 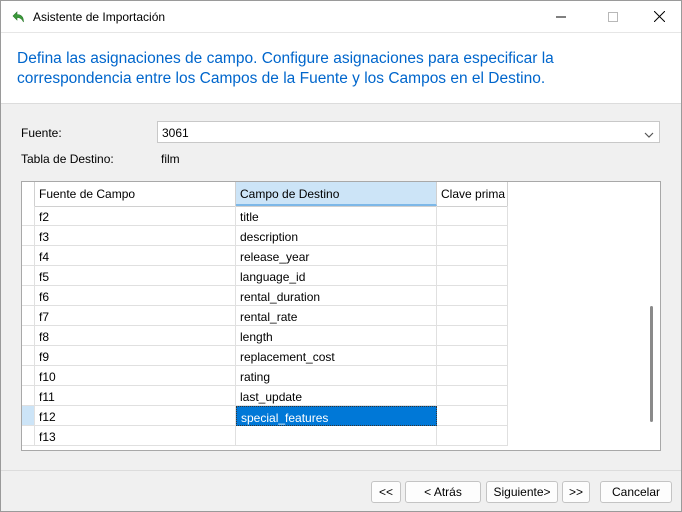 What do you see at coordinates (41, 133) in the screenshot?
I see `source-label: Fuente:` at bounding box center [41, 133].